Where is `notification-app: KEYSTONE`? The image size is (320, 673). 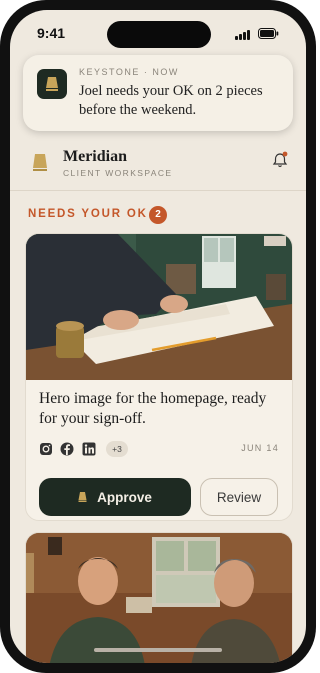 notification-app: KEYSTONE is located at coordinates (109, 72).